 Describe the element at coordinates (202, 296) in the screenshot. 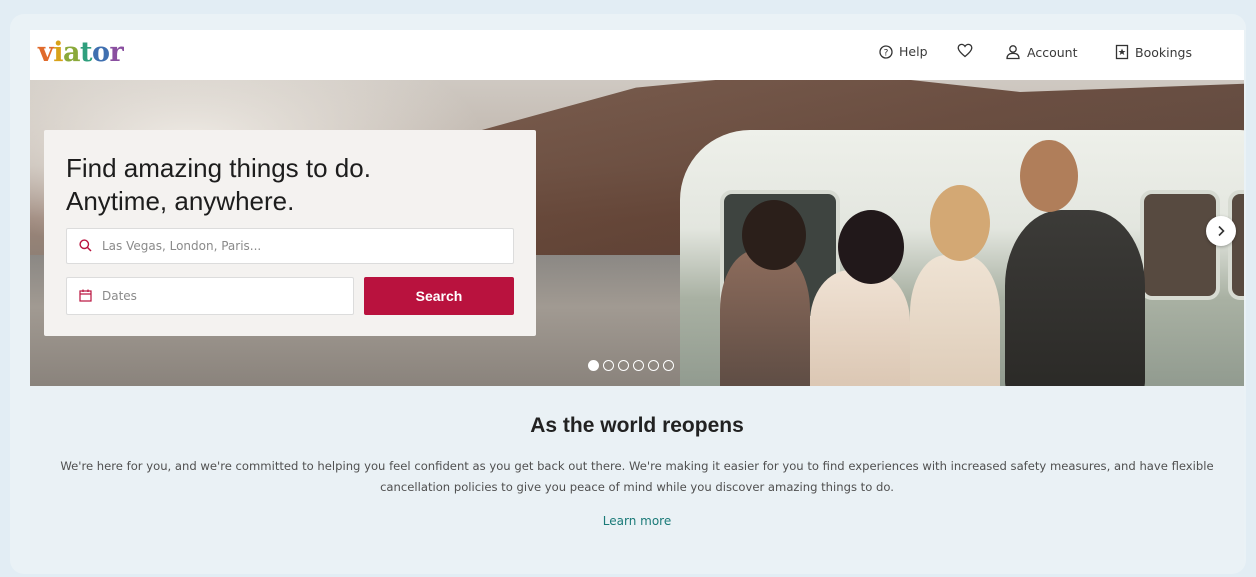

I see `dates-input` at that location.